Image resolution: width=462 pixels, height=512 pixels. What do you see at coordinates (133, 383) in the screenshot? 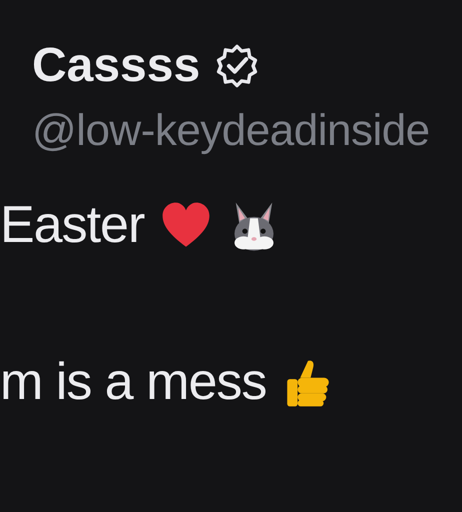
I see `post-text: m is a mess` at bounding box center [133, 383].